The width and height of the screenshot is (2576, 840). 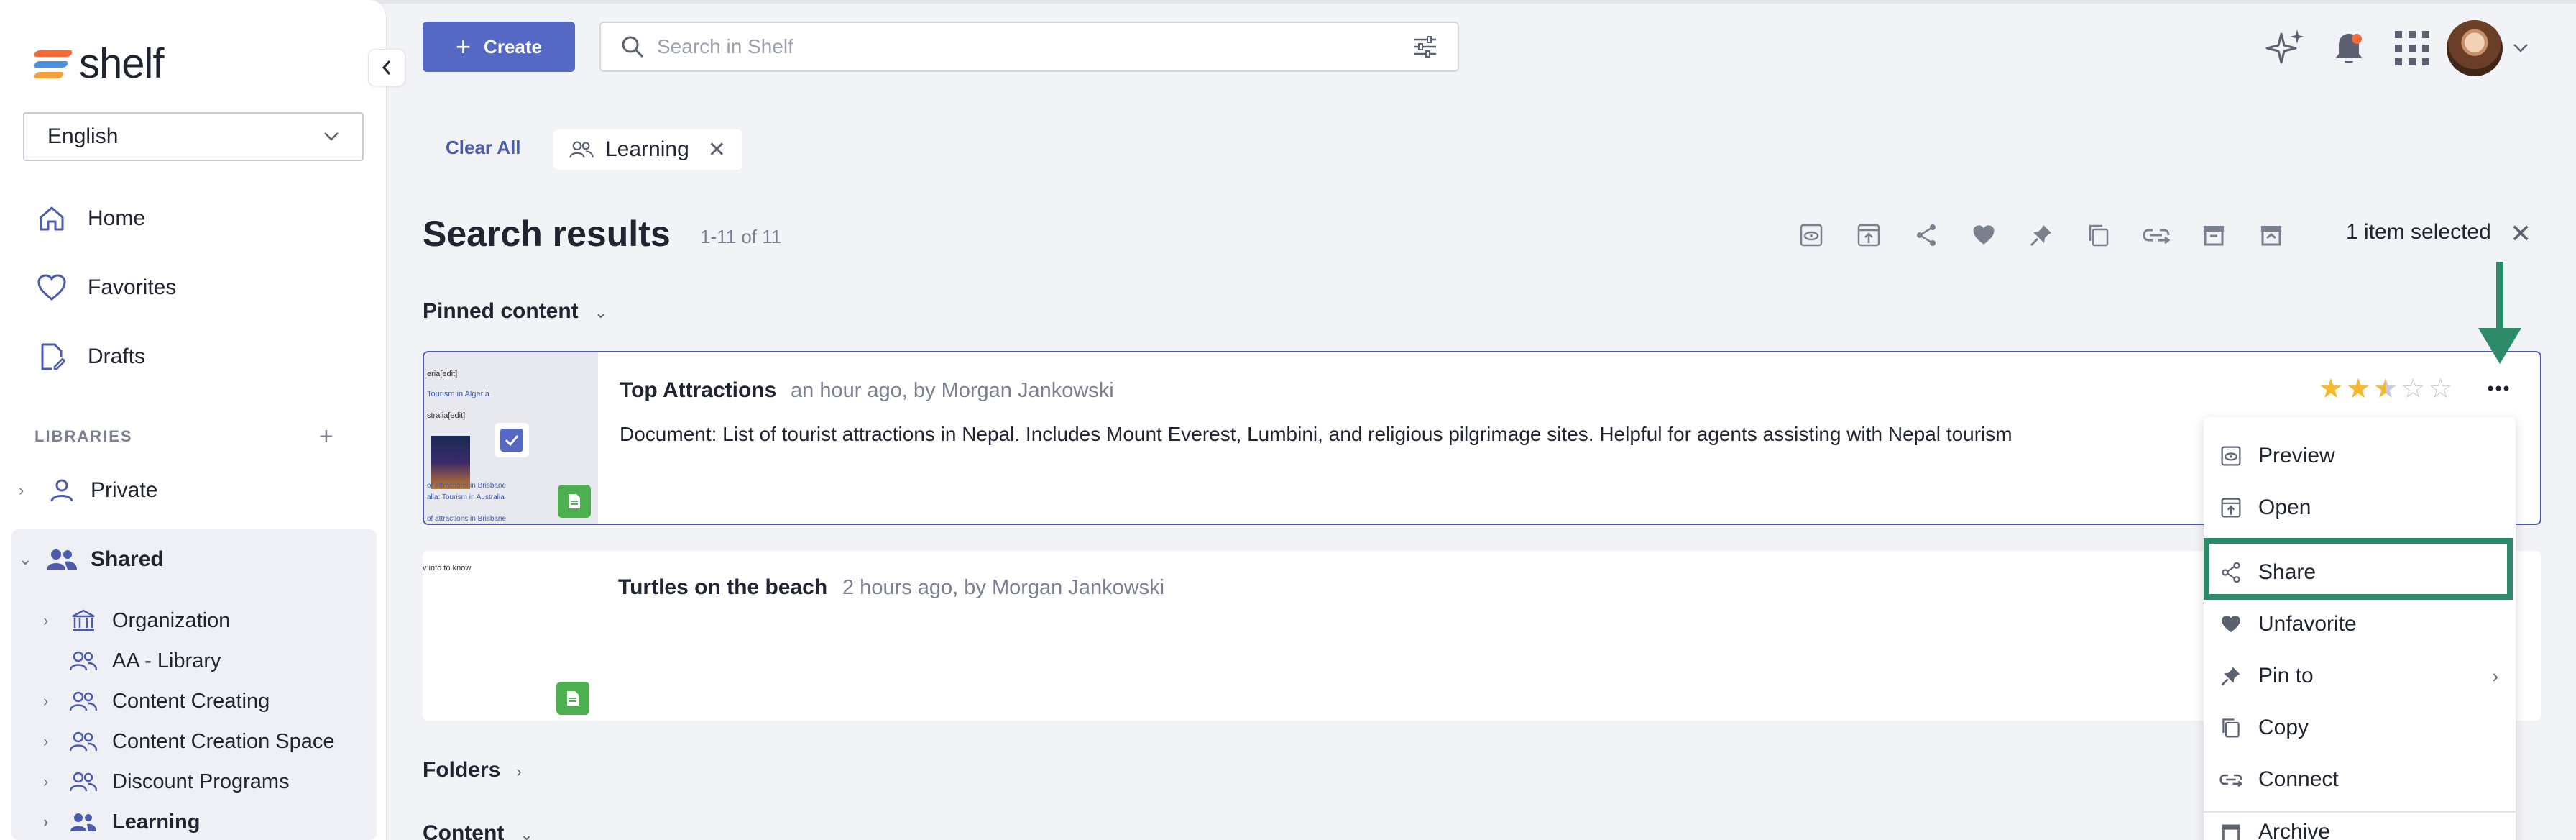 What do you see at coordinates (2231, 830) in the screenshot?
I see `archive-icon` at bounding box center [2231, 830].